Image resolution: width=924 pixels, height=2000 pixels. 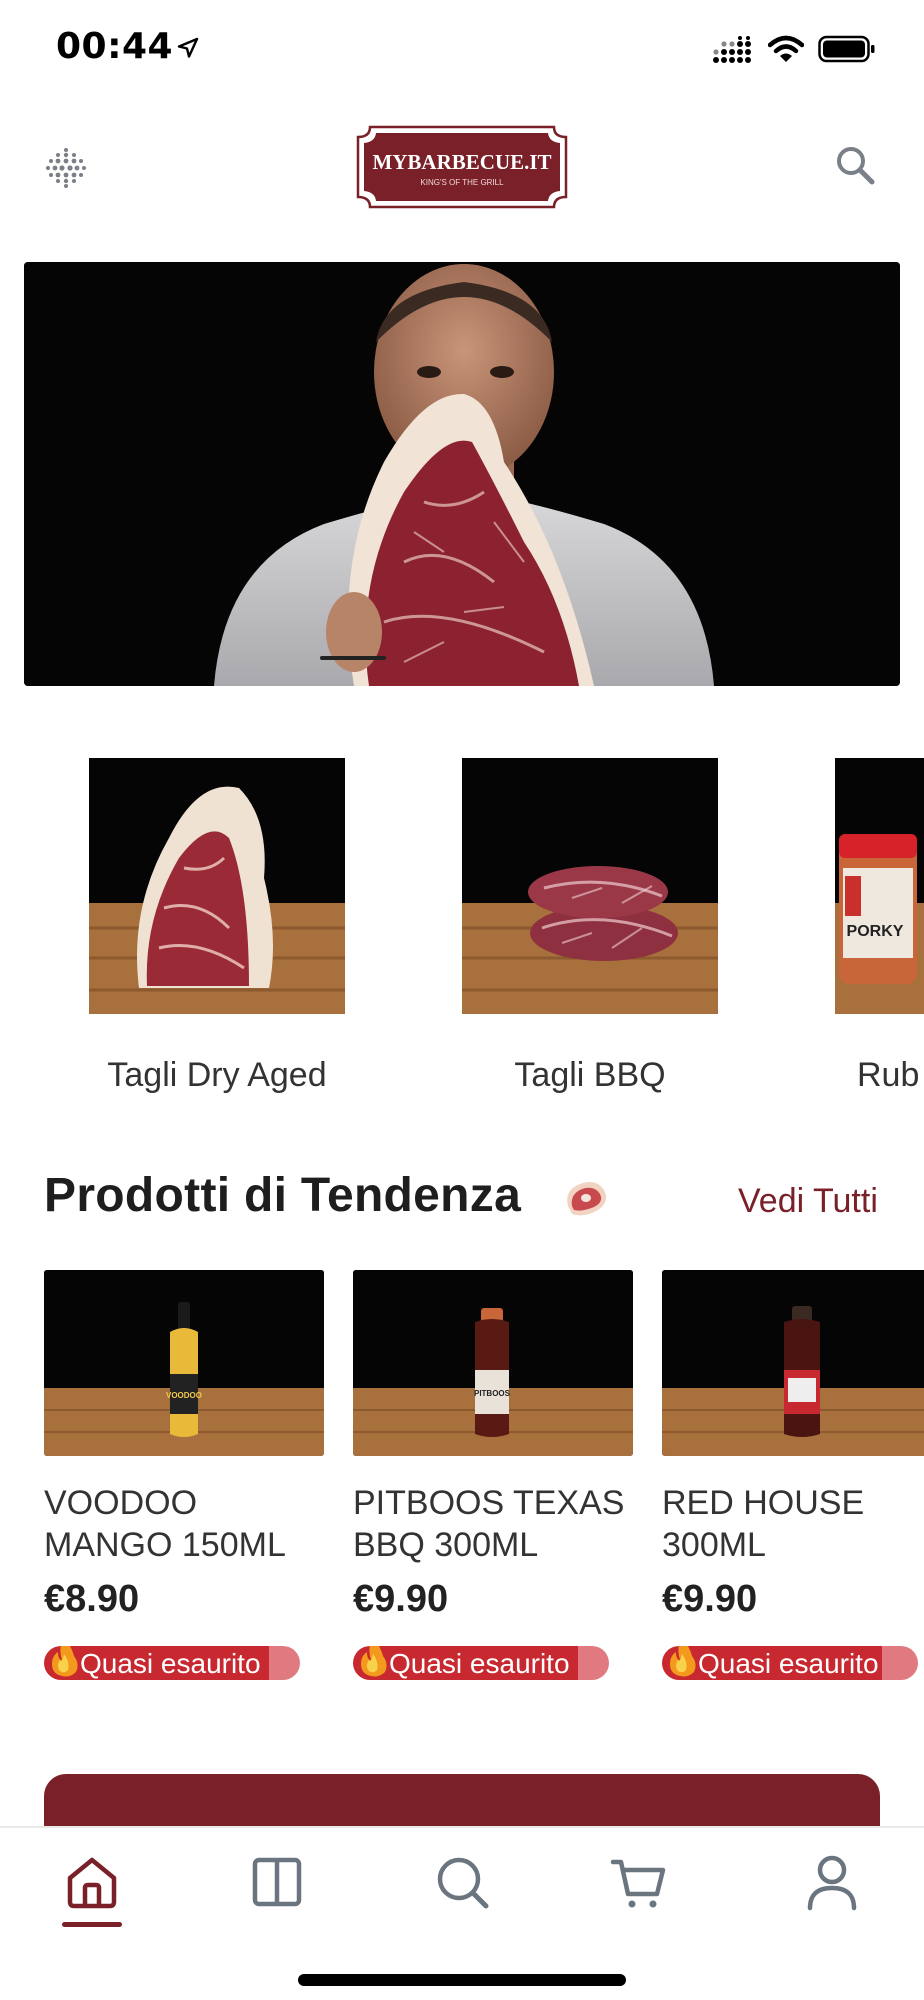 What do you see at coordinates (846, 49) in the screenshot?
I see `battery-icon` at bounding box center [846, 49].